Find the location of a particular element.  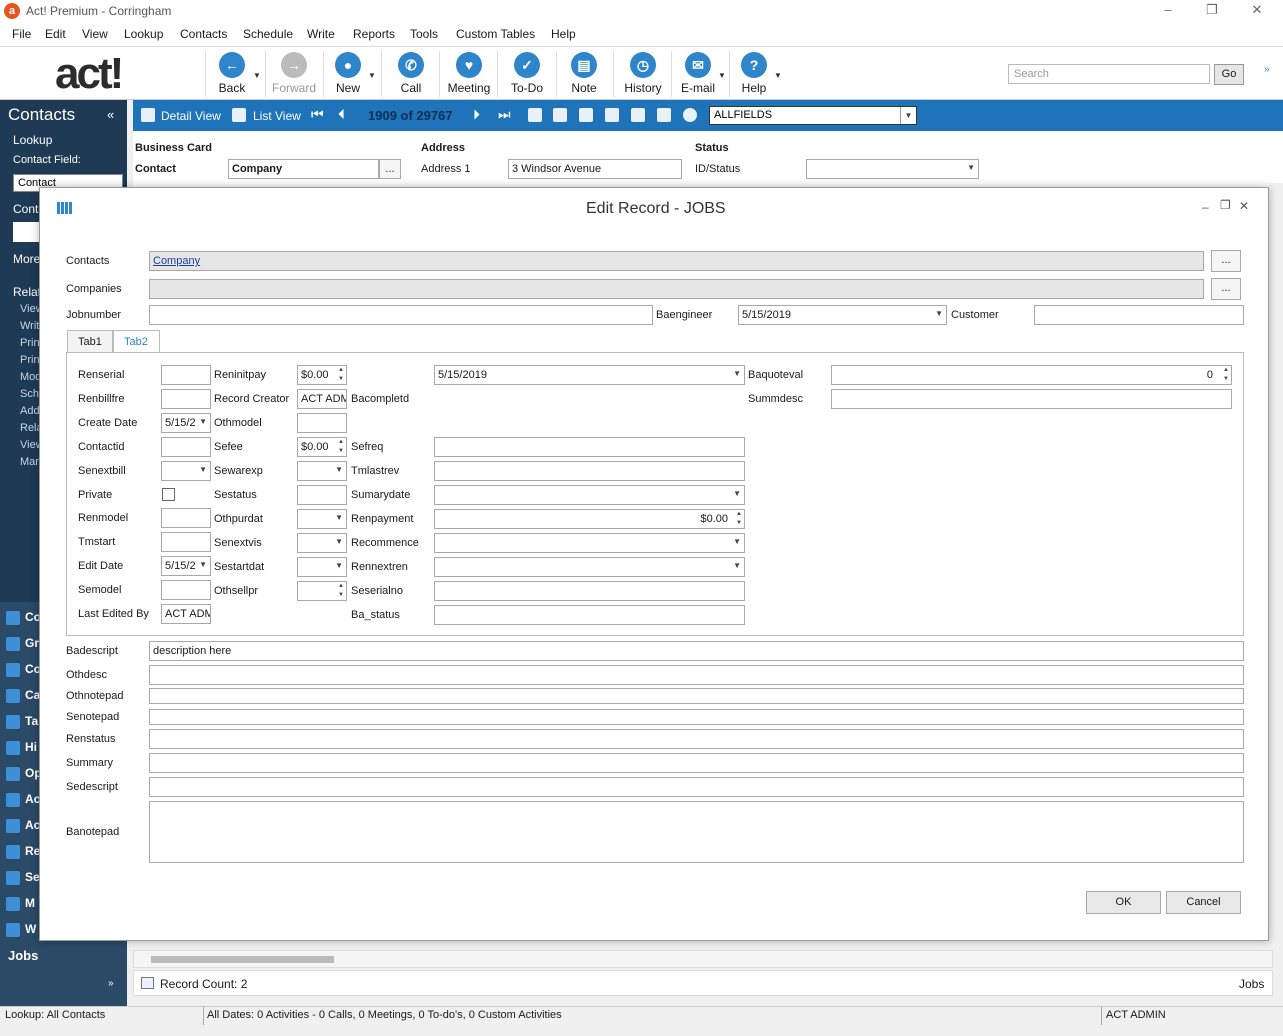

menu-edit: Edit is located at coordinates (55, 34).